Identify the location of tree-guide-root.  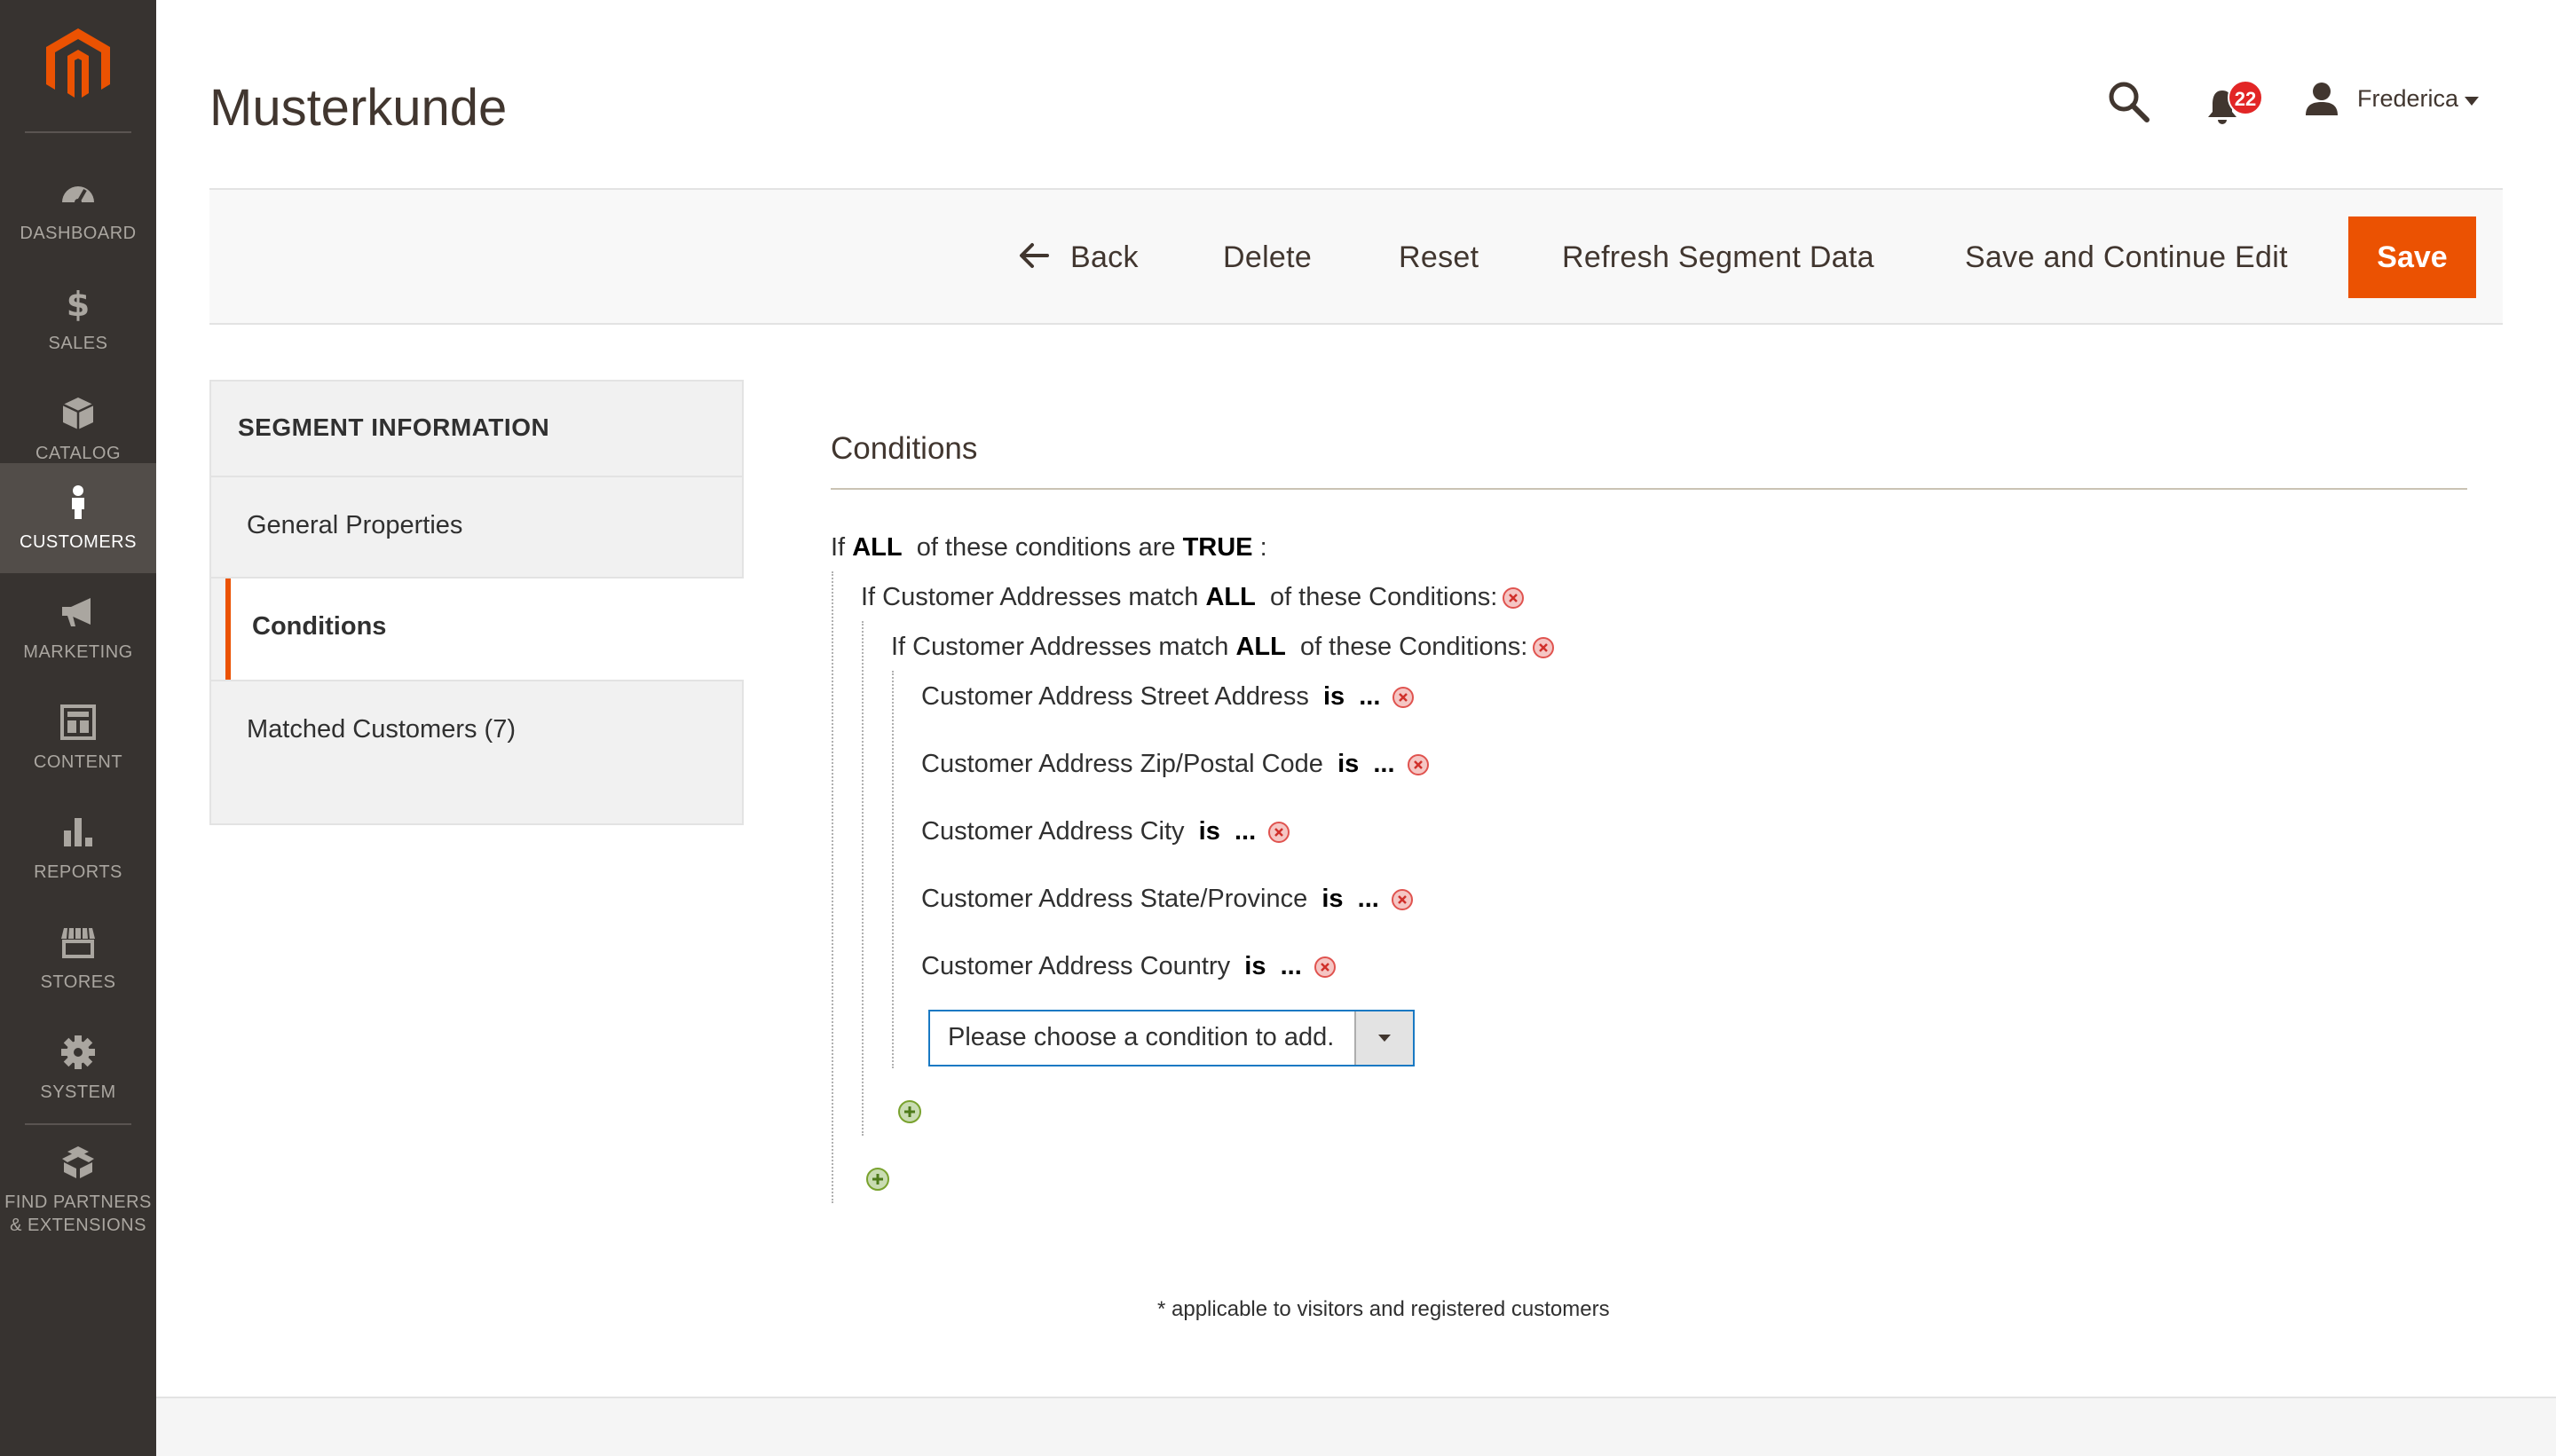
(832, 887).